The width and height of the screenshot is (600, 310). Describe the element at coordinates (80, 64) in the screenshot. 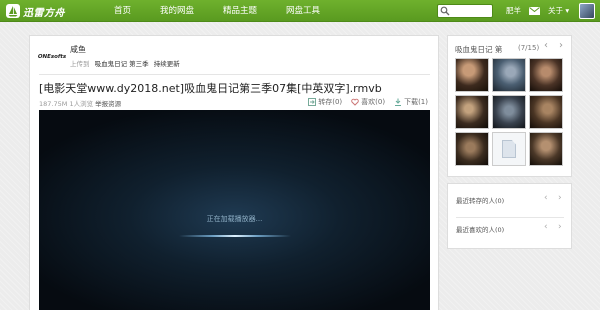

I see `upload-prefix: 上传到` at that location.